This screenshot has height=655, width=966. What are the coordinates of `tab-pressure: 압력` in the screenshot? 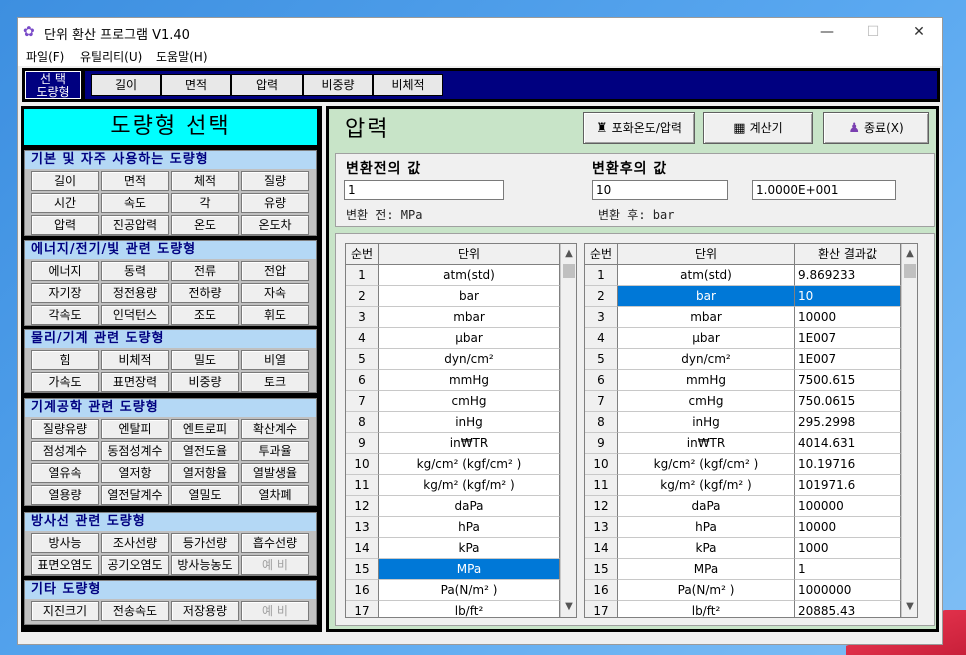 It's located at (267, 85).